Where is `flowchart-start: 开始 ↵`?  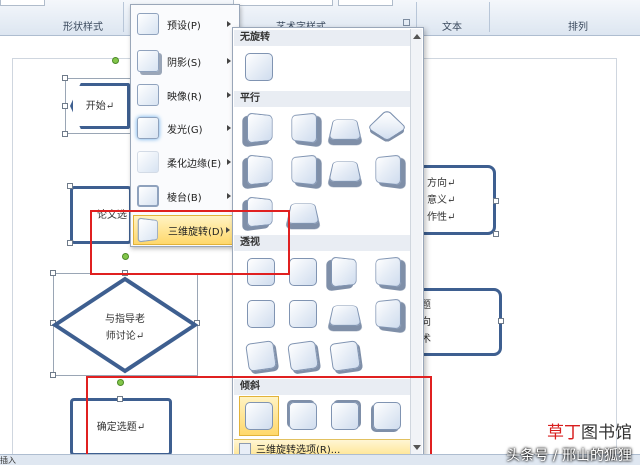 flowchart-start: 开始 ↵ is located at coordinates (100, 106).